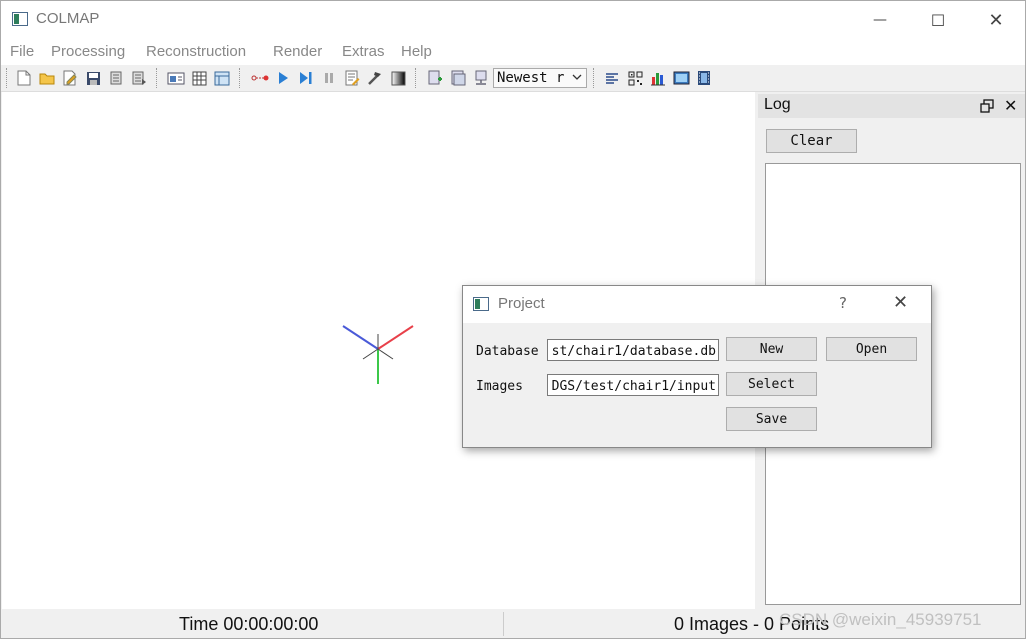 The height and width of the screenshot is (639, 1026). I want to click on render-image-icon, so click(681, 78).